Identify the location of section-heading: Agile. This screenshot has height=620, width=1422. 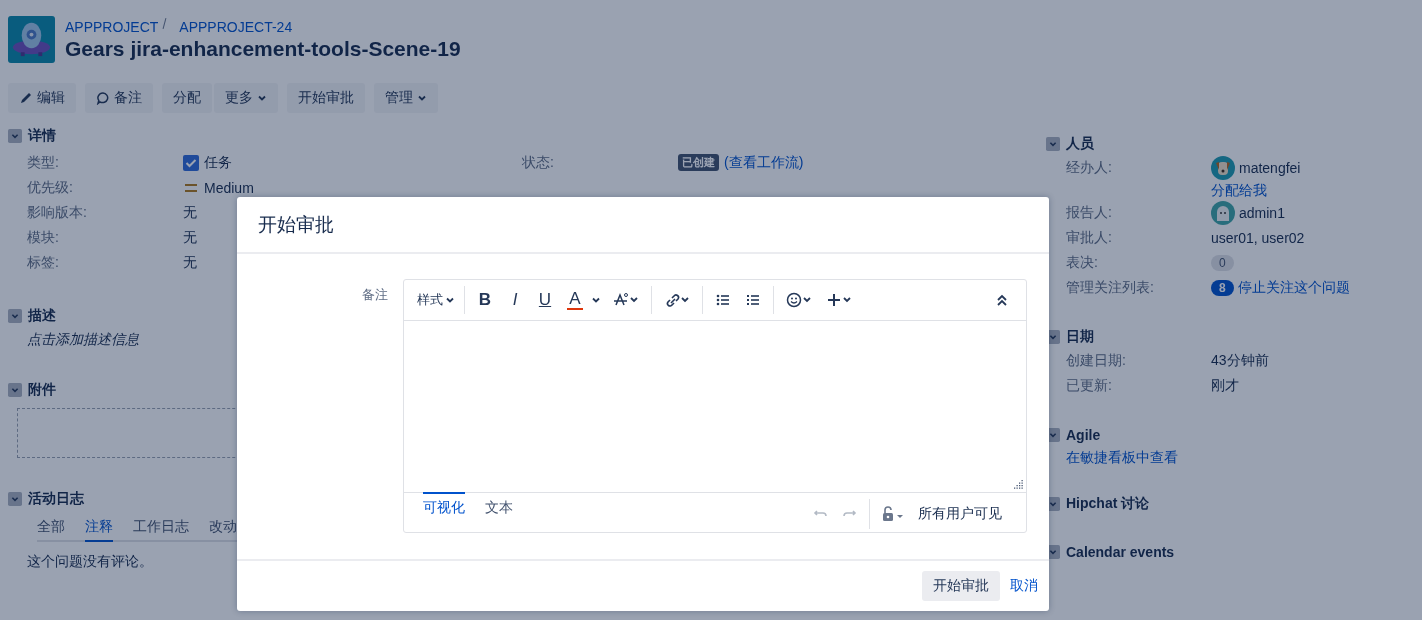
(1083, 435).